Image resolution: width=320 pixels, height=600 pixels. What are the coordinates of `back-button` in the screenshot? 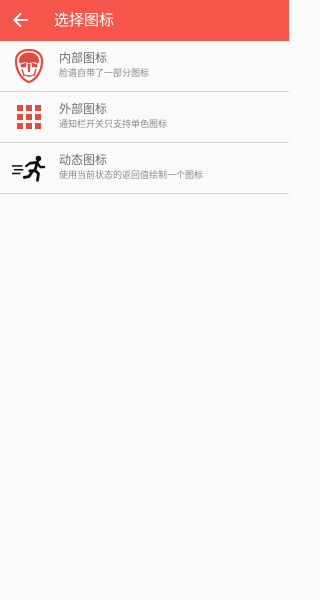 It's located at (21, 20).